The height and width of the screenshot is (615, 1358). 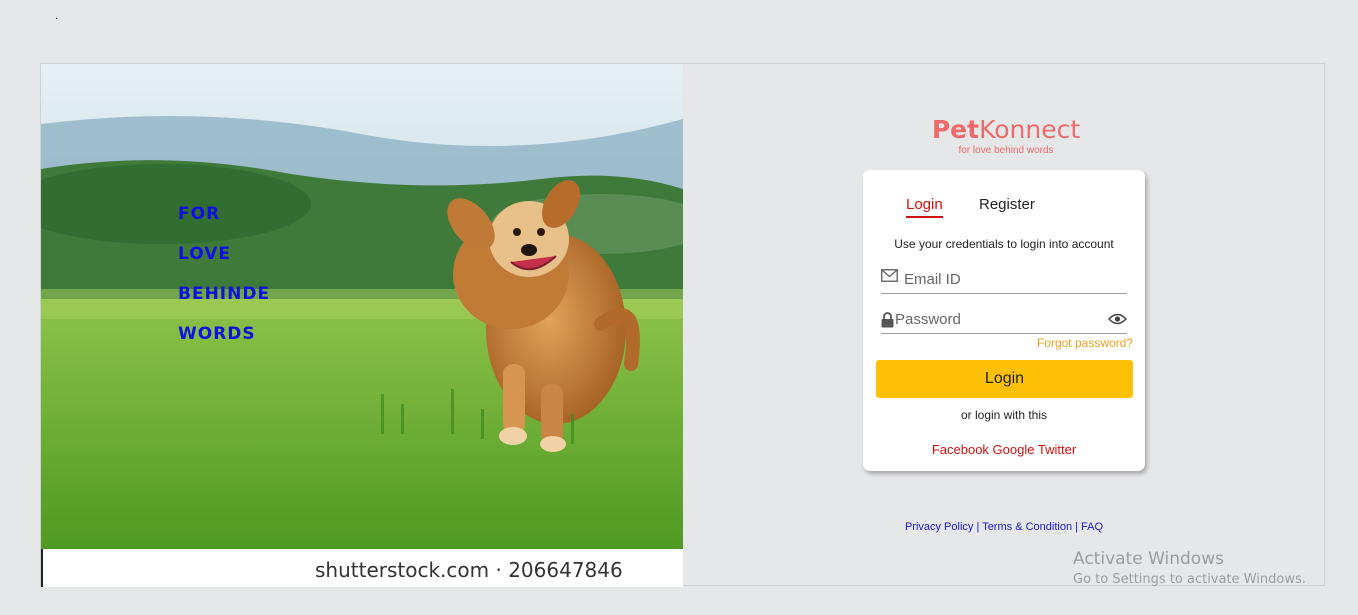 What do you see at coordinates (1004, 415) in the screenshot?
I see `or-login-with-text: or login with this` at bounding box center [1004, 415].